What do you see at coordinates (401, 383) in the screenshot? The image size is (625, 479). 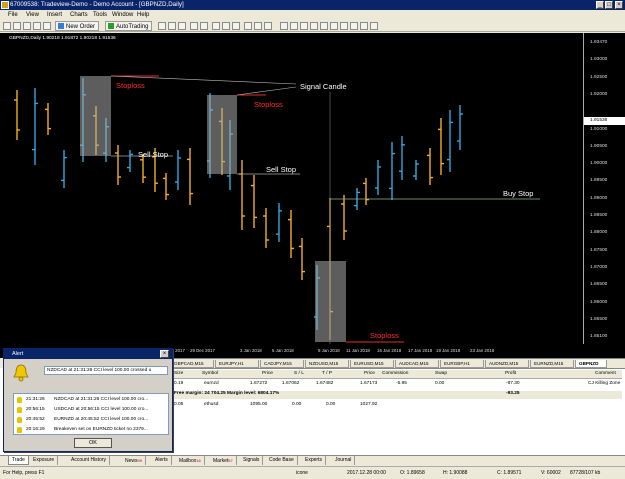 I see `cell-commission: -5.95` at bounding box center [401, 383].